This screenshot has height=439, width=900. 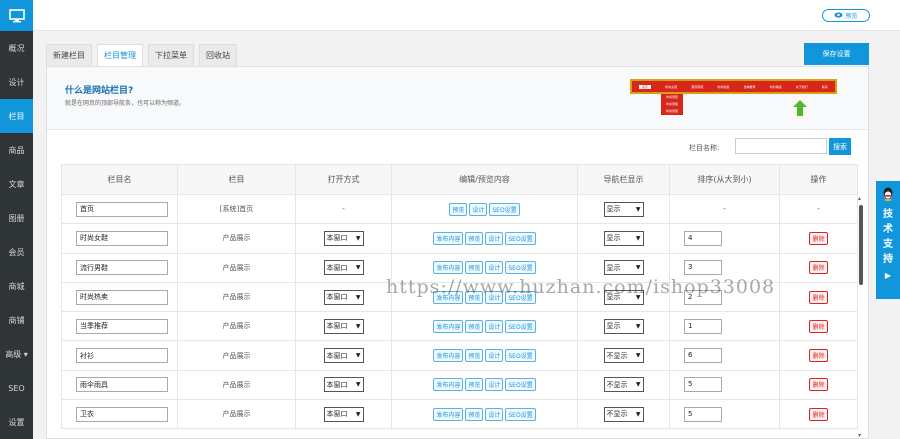 I want to click on sidebar-item: 高级 ▾, so click(x=16, y=354).